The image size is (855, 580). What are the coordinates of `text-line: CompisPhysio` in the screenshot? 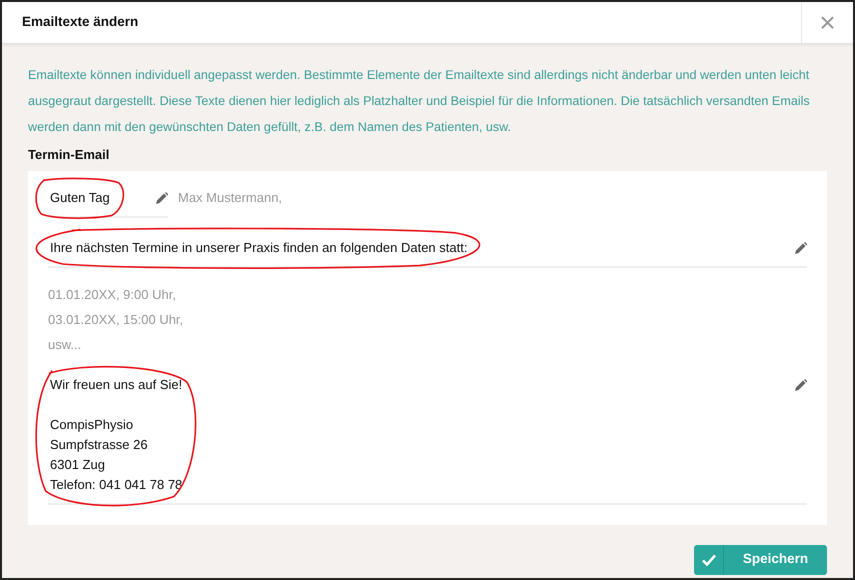 It's located at (92, 425).